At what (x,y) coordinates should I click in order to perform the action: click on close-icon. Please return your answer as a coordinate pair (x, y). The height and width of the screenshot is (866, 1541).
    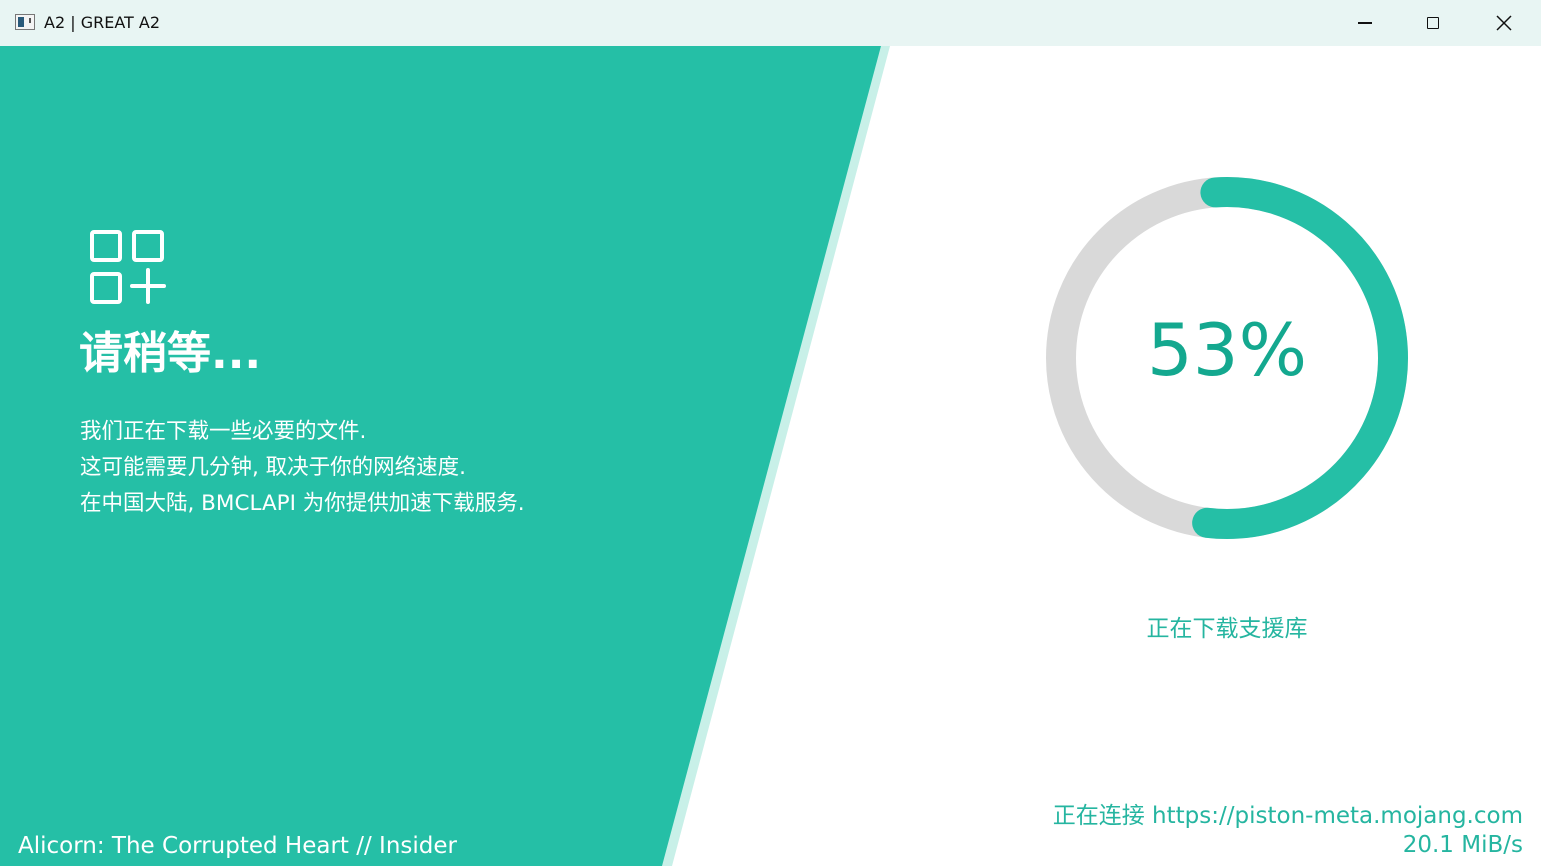
    Looking at the image, I should click on (1504, 23).